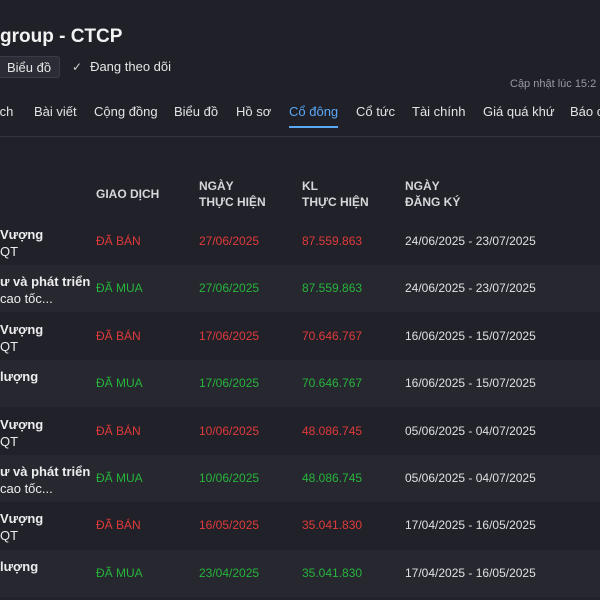  Describe the element at coordinates (314, 116) in the screenshot. I see `tab-shareholders: Cổ đông` at that location.